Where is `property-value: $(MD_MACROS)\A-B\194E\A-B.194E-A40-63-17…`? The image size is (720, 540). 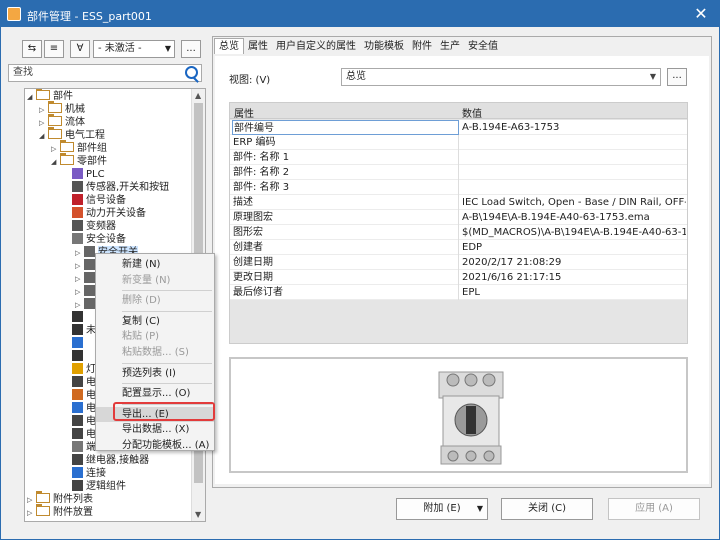 property-value: $(MD_MACROS)\A-B\194E\A-B.194E-A40-63-17… is located at coordinates (574, 232).